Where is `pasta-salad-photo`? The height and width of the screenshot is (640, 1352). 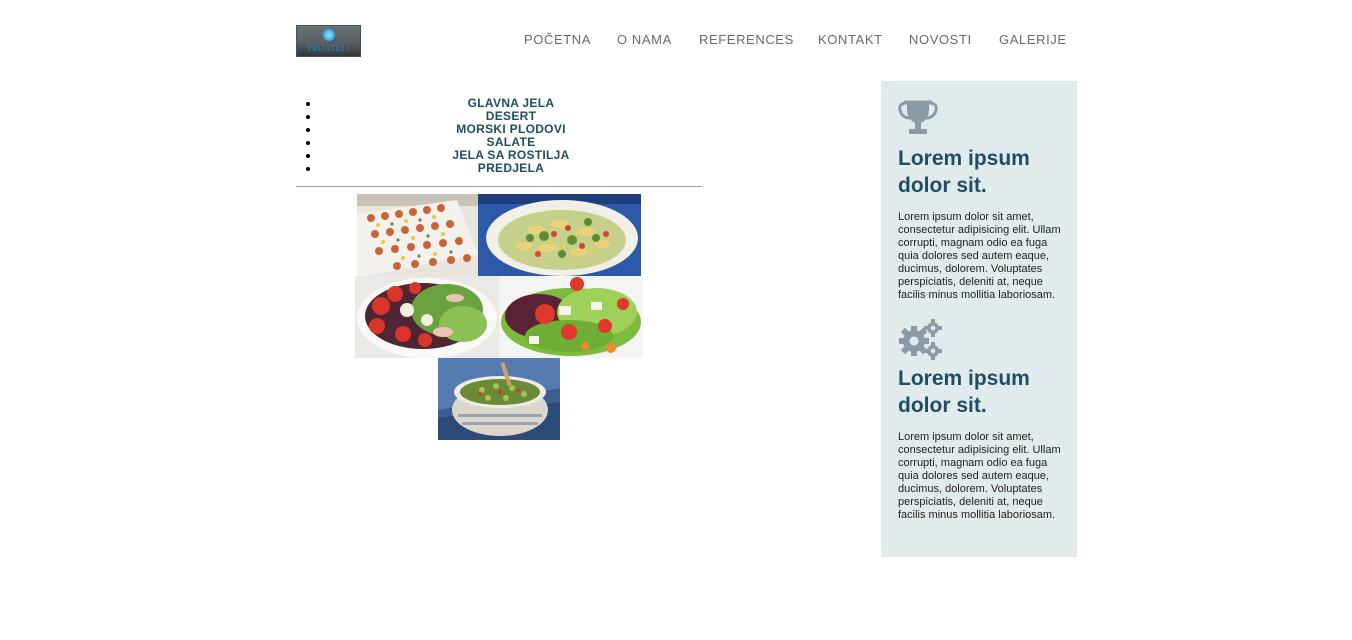
pasta-salad-photo is located at coordinates (559, 235).